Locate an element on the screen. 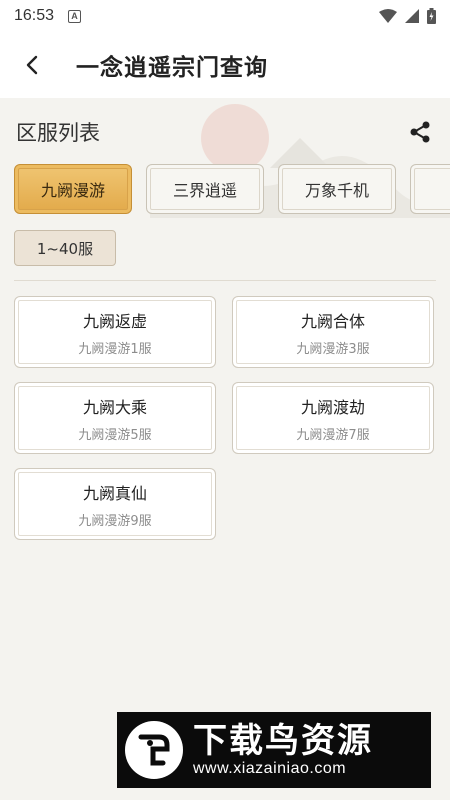 Image resolution: width=450 pixels, height=800 pixels. server-card: 九阙大乘 九阙漫游5服 is located at coordinates (115, 418).